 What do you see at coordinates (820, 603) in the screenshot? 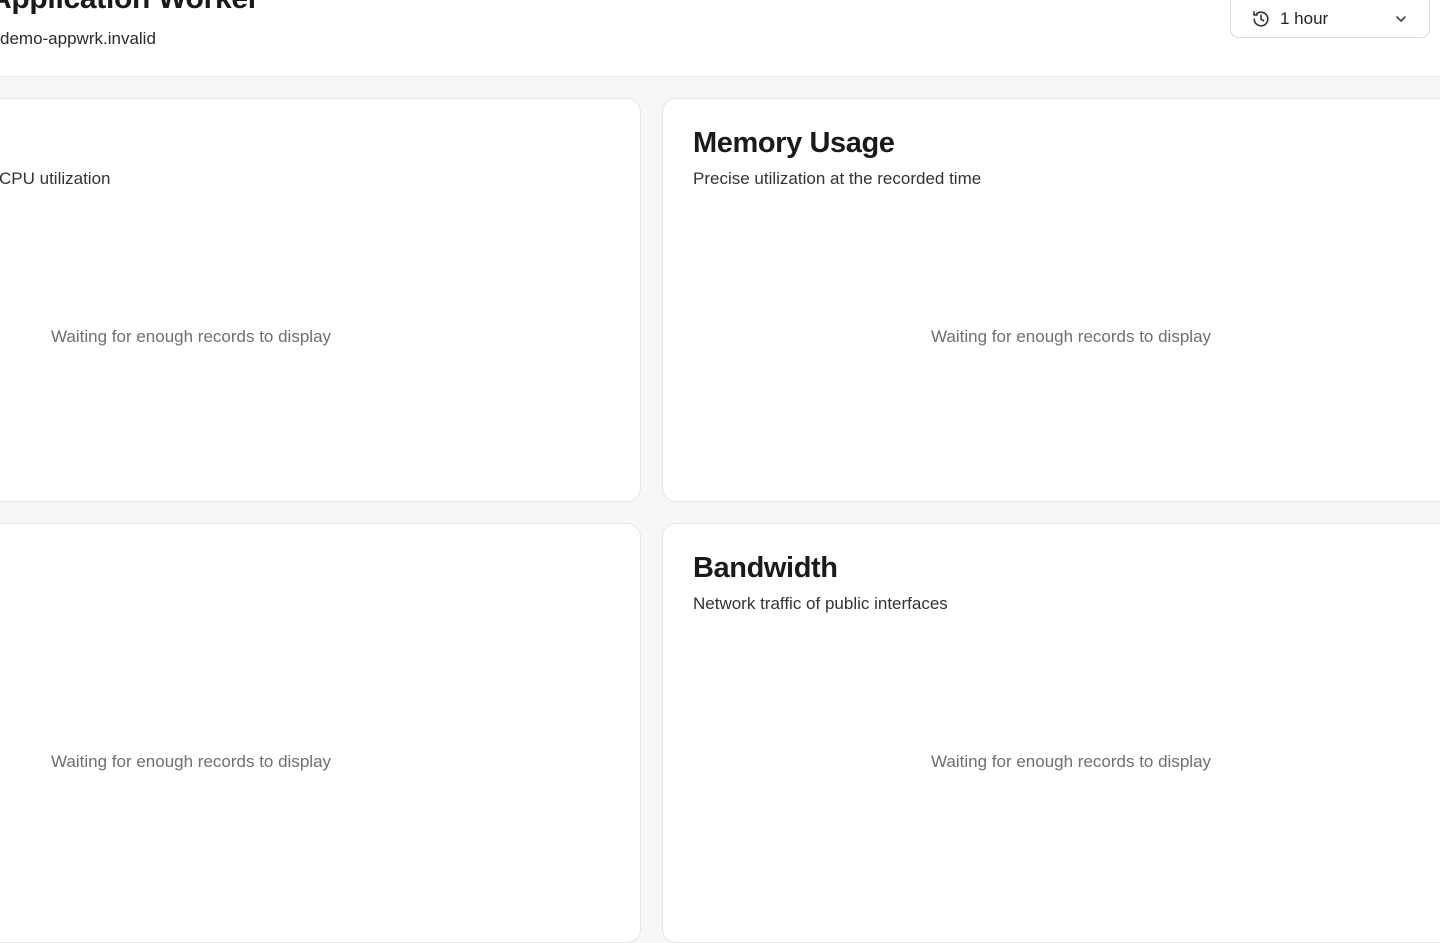
I see `card-description: Network traffic of public interfaces` at bounding box center [820, 603].